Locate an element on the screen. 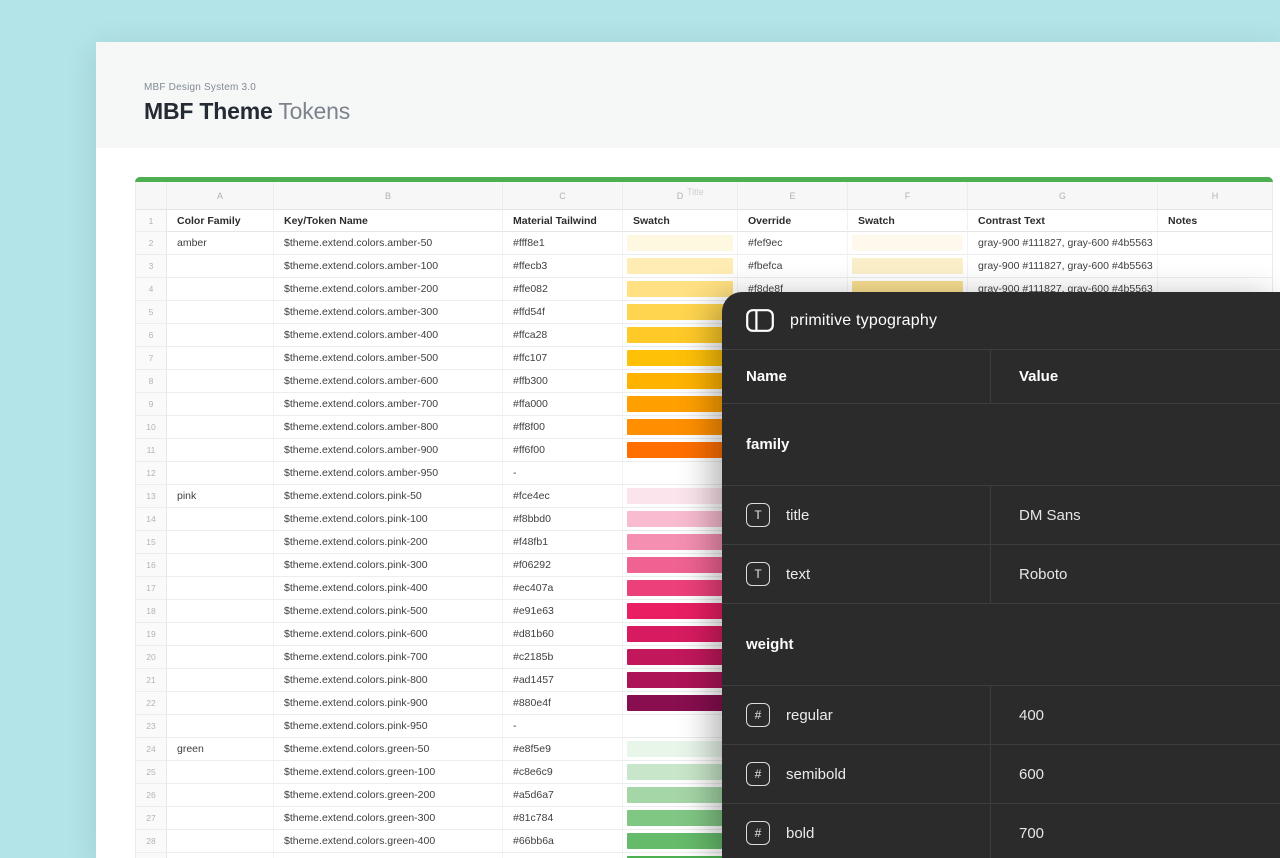  cell-color-family: green is located at coordinates (220, 749).